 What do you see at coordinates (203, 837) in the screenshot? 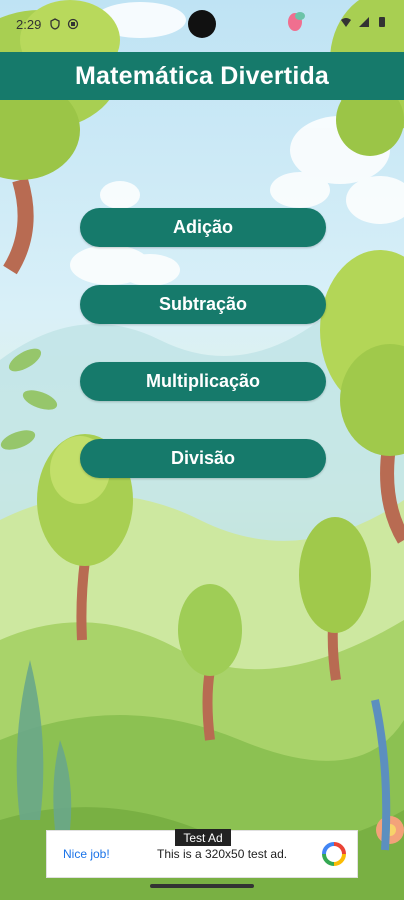
I see `ad-label: Test Ad` at bounding box center [203, 837].